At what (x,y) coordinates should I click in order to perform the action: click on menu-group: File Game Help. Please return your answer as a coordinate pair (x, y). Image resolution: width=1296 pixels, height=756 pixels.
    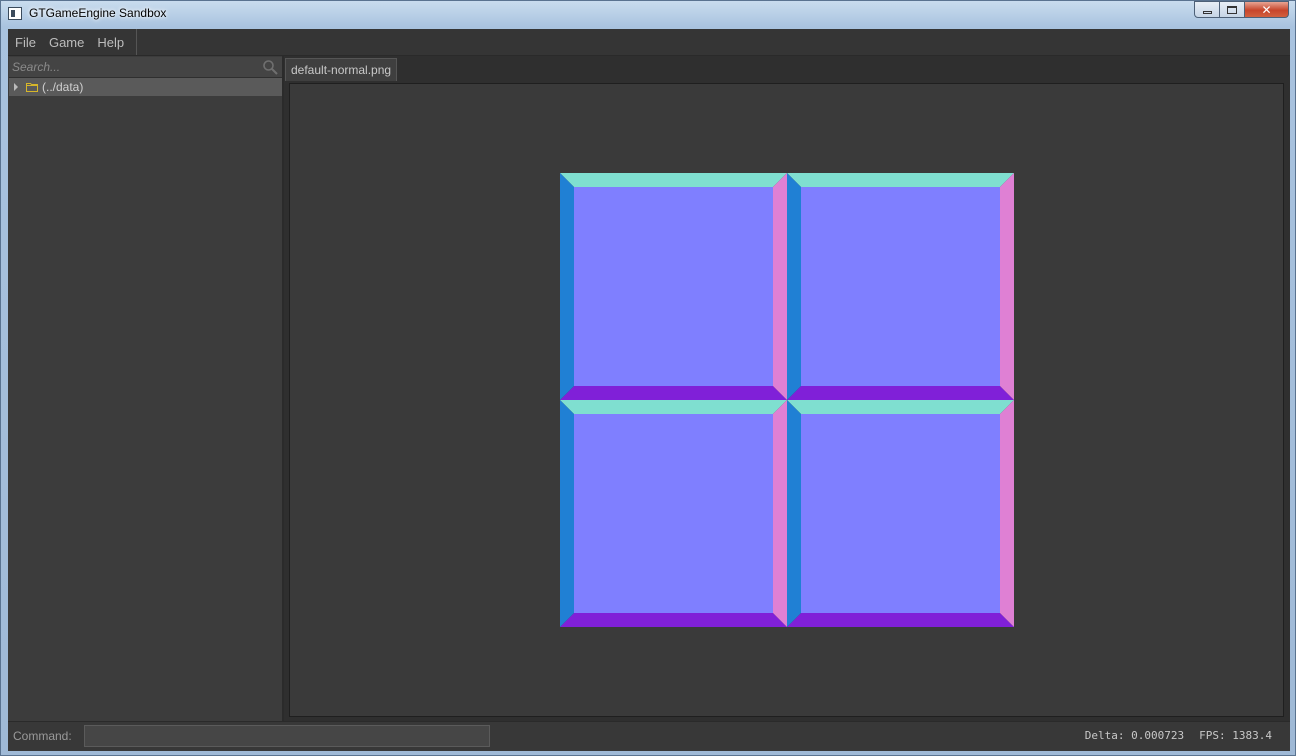
    Looking at the image, I should click on (73, 42).